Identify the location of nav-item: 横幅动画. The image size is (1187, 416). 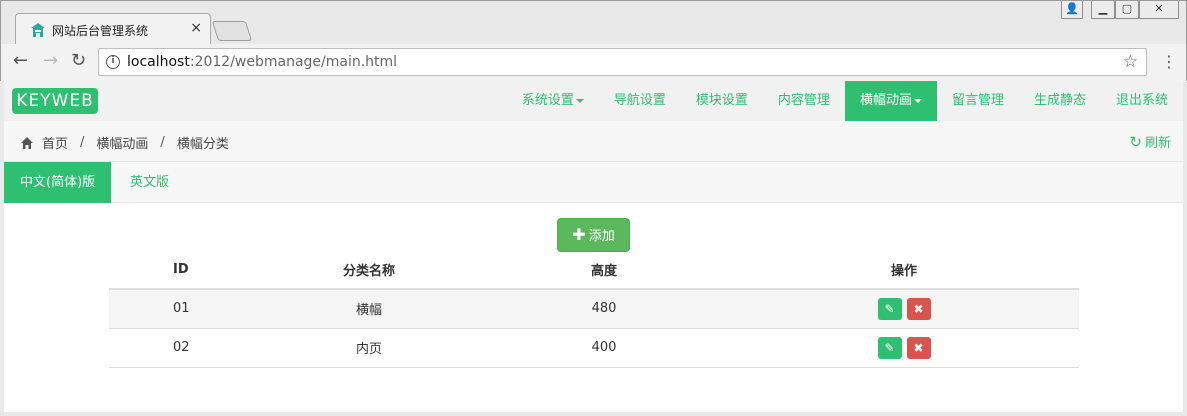
(890, 101).